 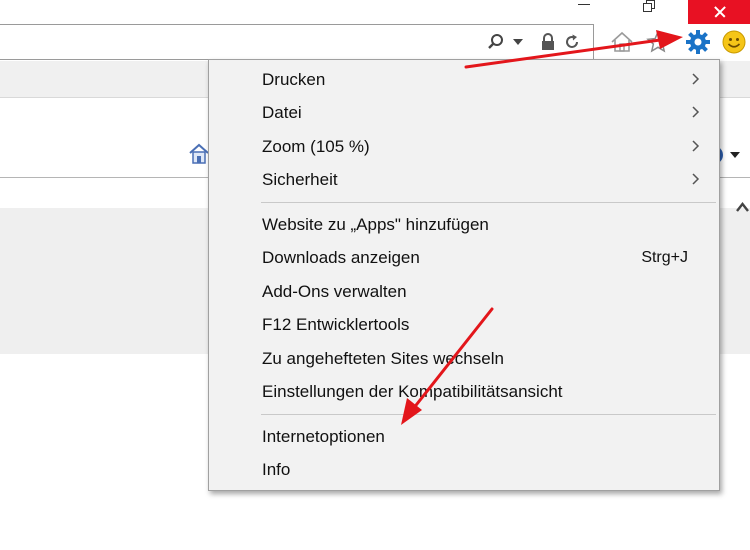 What do you see at coordinates (648, 12) in the screenshot?
I see `restore-icon` at bounding box center [648, 12].